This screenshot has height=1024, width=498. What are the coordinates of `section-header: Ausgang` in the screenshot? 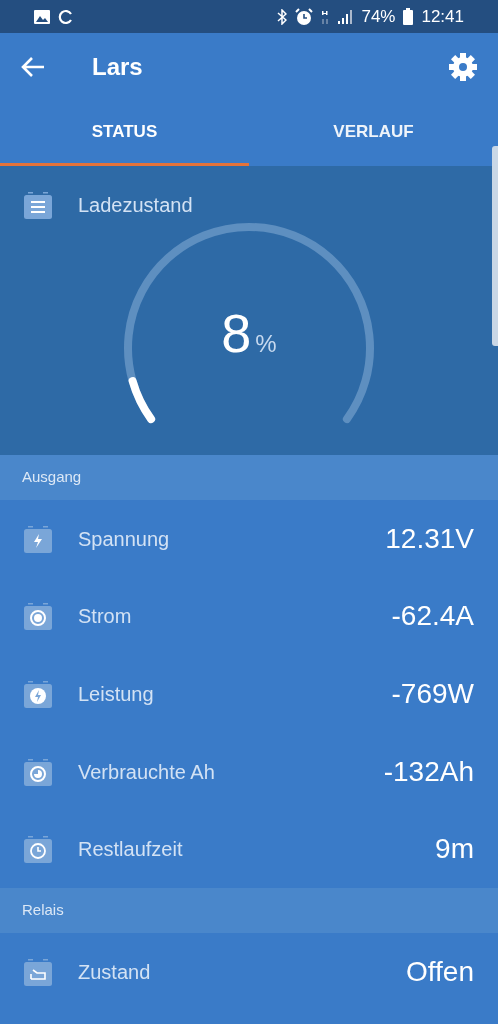 It's located at (249, 477).